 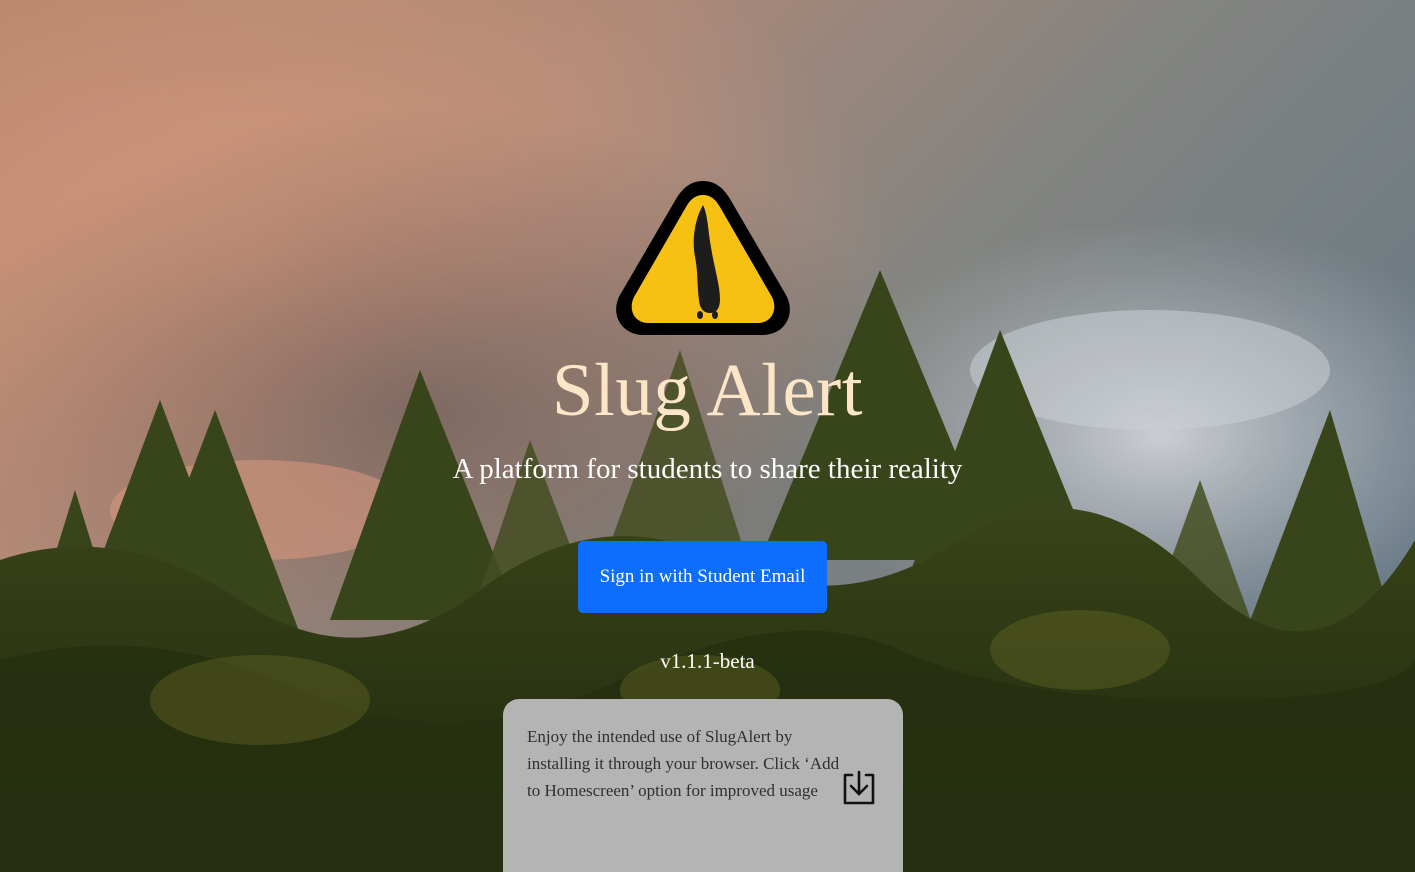 What do you see at coordinates (702, 577) in the screenshot?
I see `signin-student-email-button: Sign in with Student Email` at bounding box center [702, 577].